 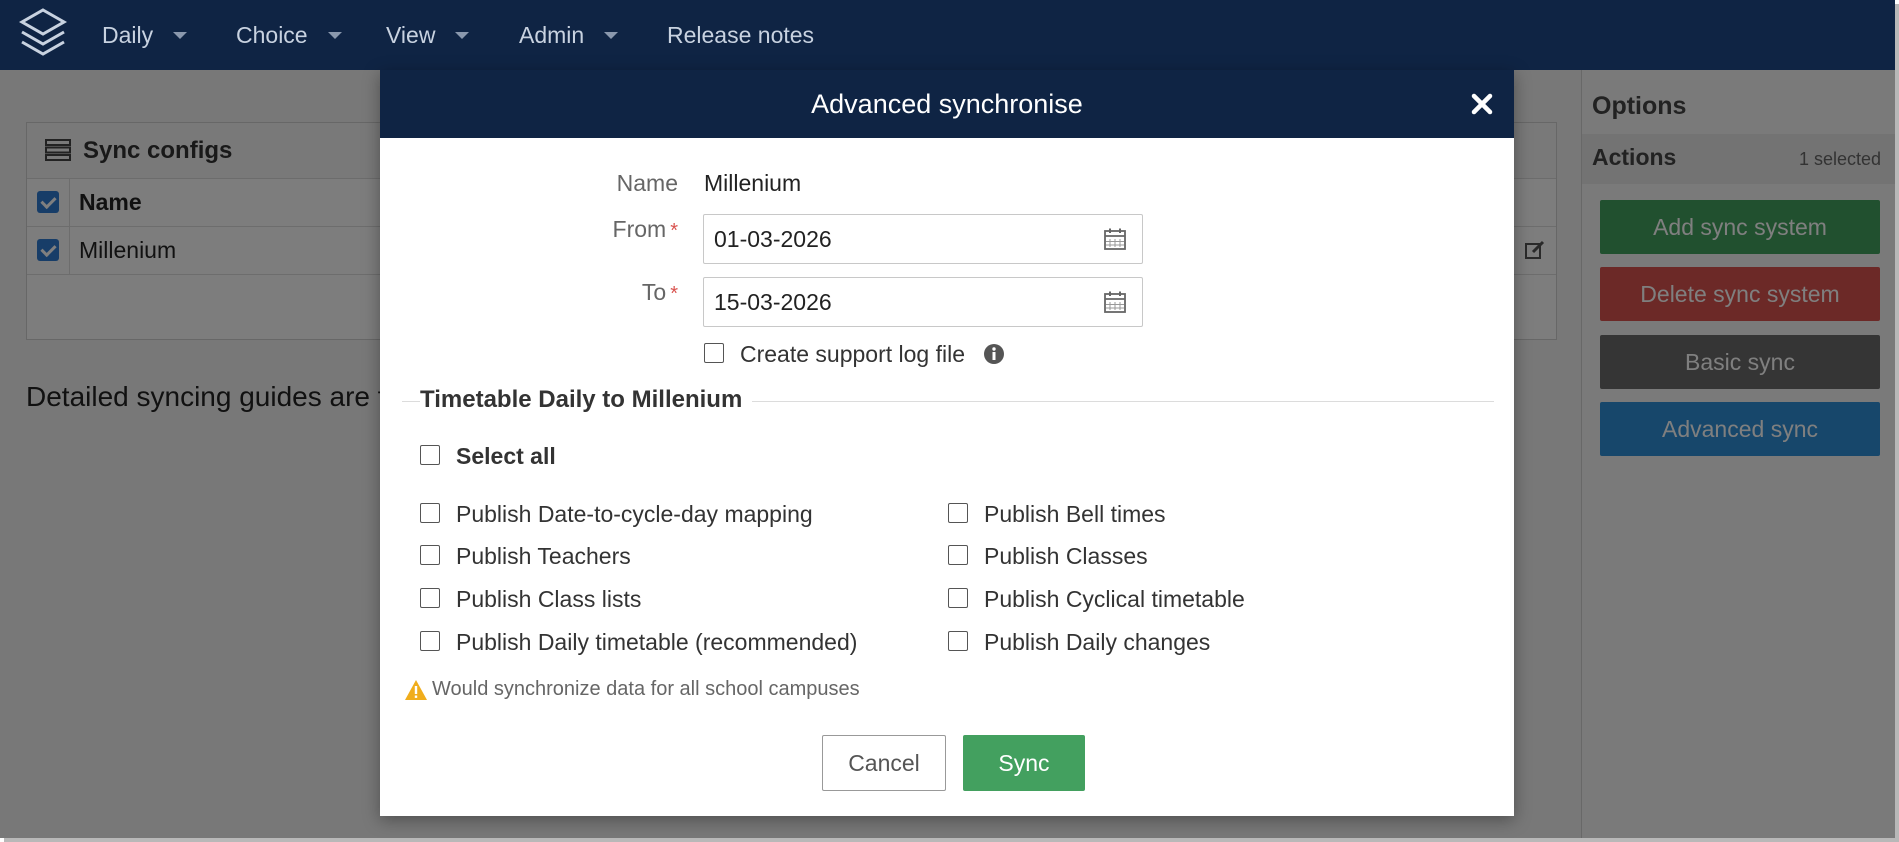 I want to click on publish-class-lists-checkbox, so click(x=430, y=598).